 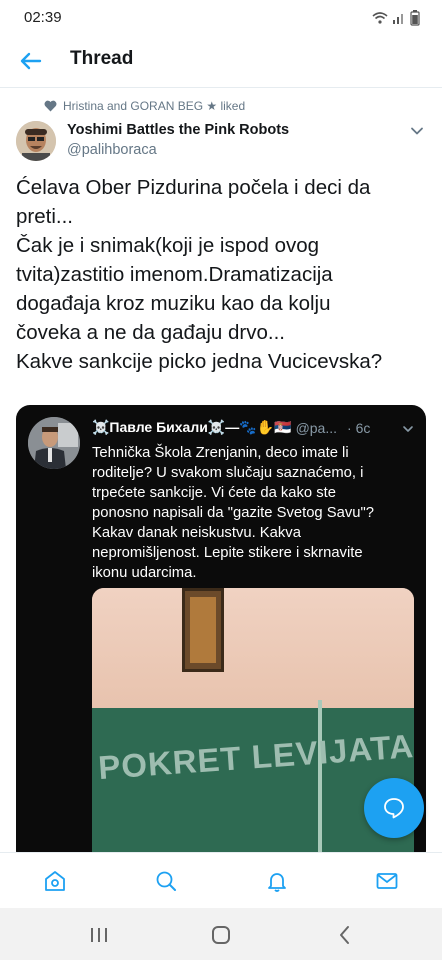 I want to click on status-icons, so click(x=396, y=18).